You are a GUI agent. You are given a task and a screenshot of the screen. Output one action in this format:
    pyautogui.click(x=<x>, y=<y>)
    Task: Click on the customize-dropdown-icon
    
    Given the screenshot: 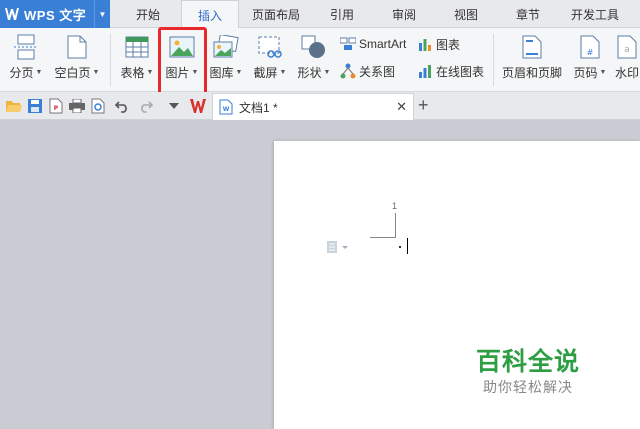 What is the action you would take?
    pyautogui.click(x=174, y=106)
    